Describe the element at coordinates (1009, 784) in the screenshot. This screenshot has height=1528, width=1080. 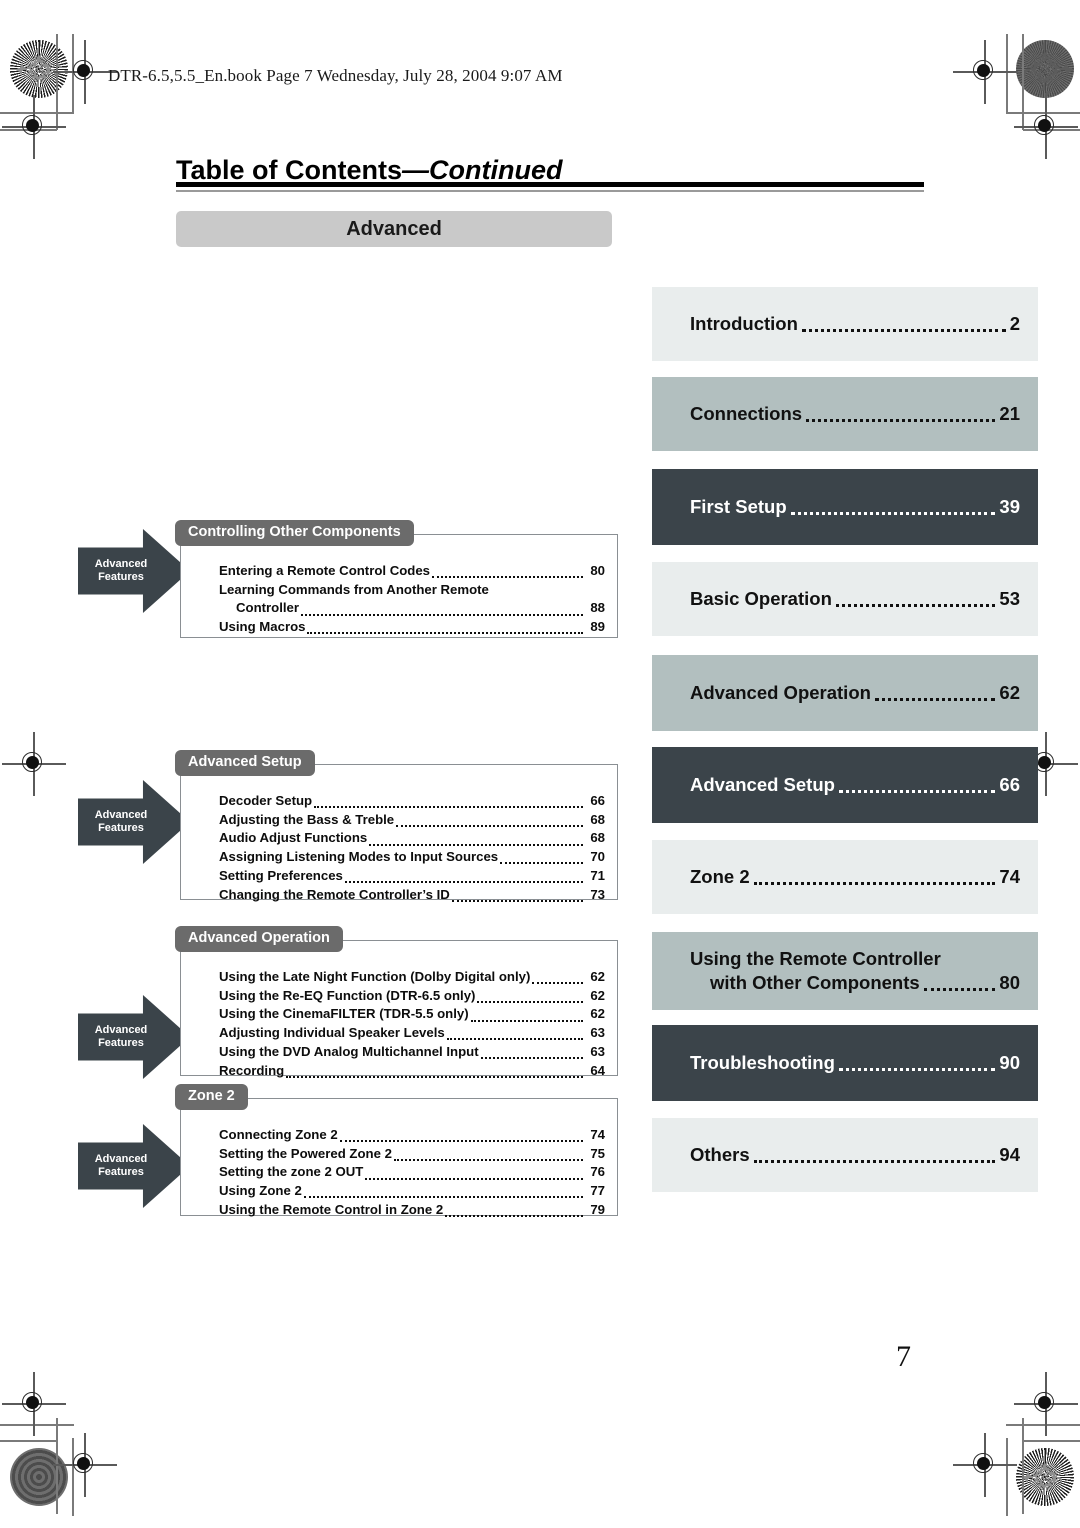
I see `nav-block-page: 66` at that location.